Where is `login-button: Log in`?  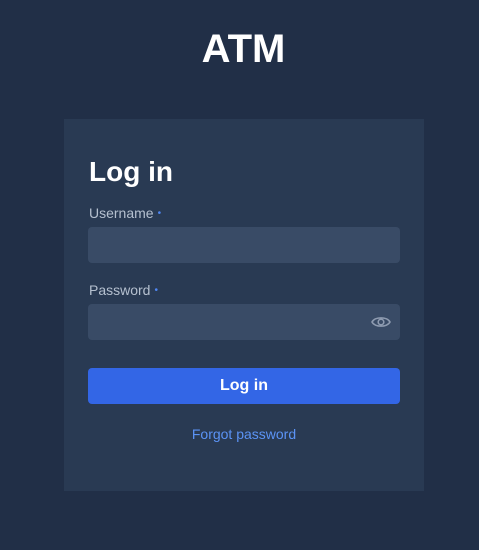 login-button: Log in is located at coordinates (244, 386).